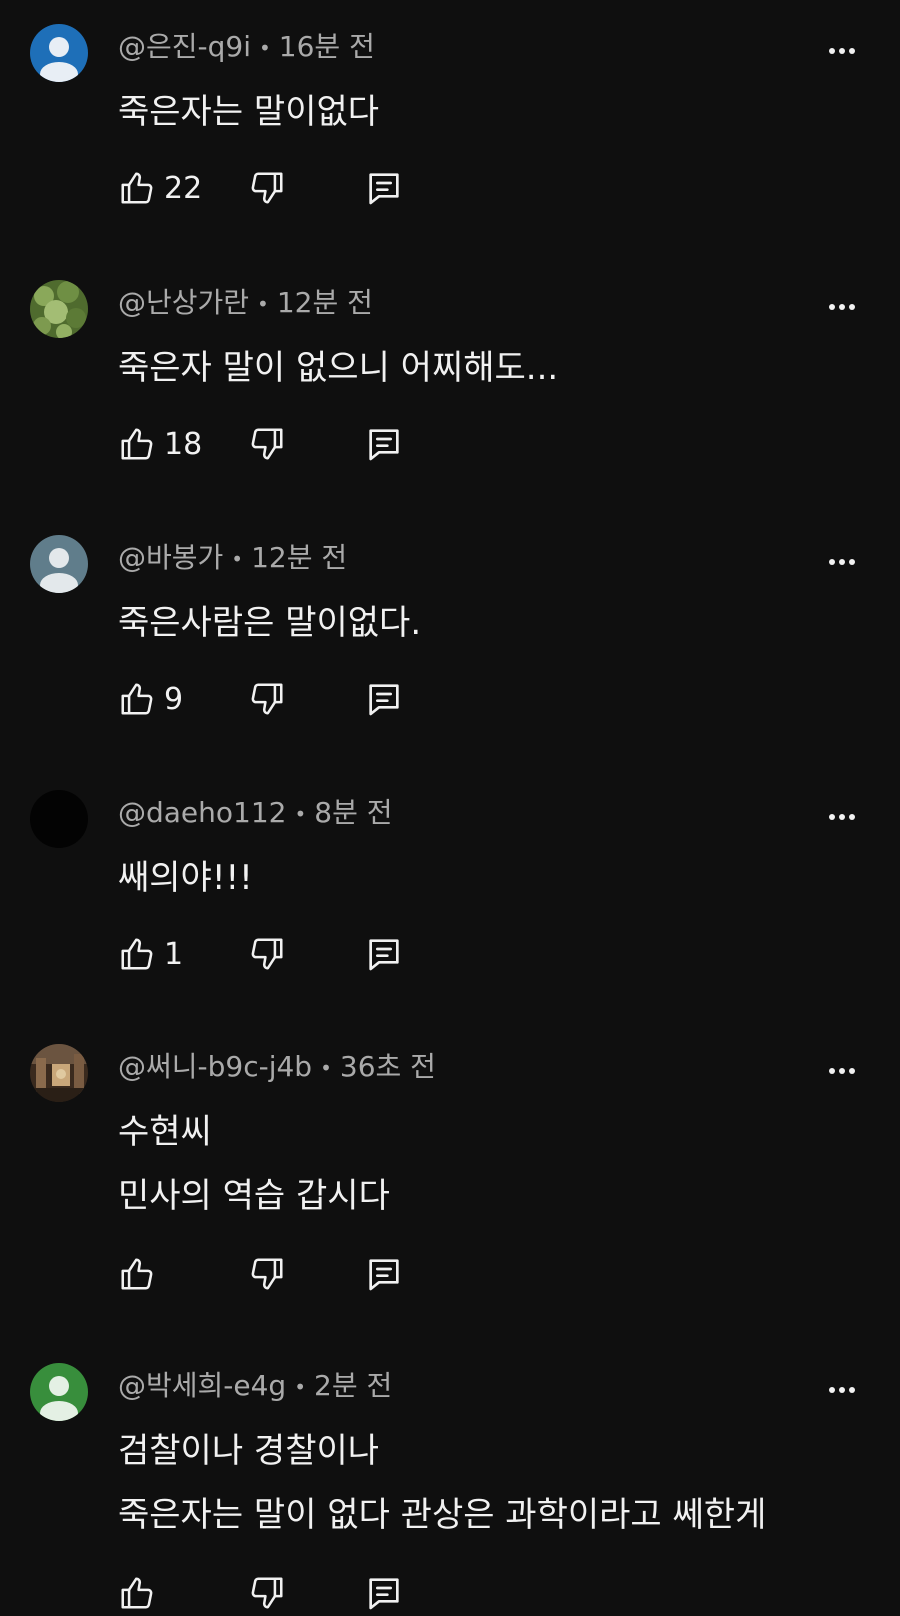  I want to click on comment-text: 죽은자는 말이없다, so click(248, 112).